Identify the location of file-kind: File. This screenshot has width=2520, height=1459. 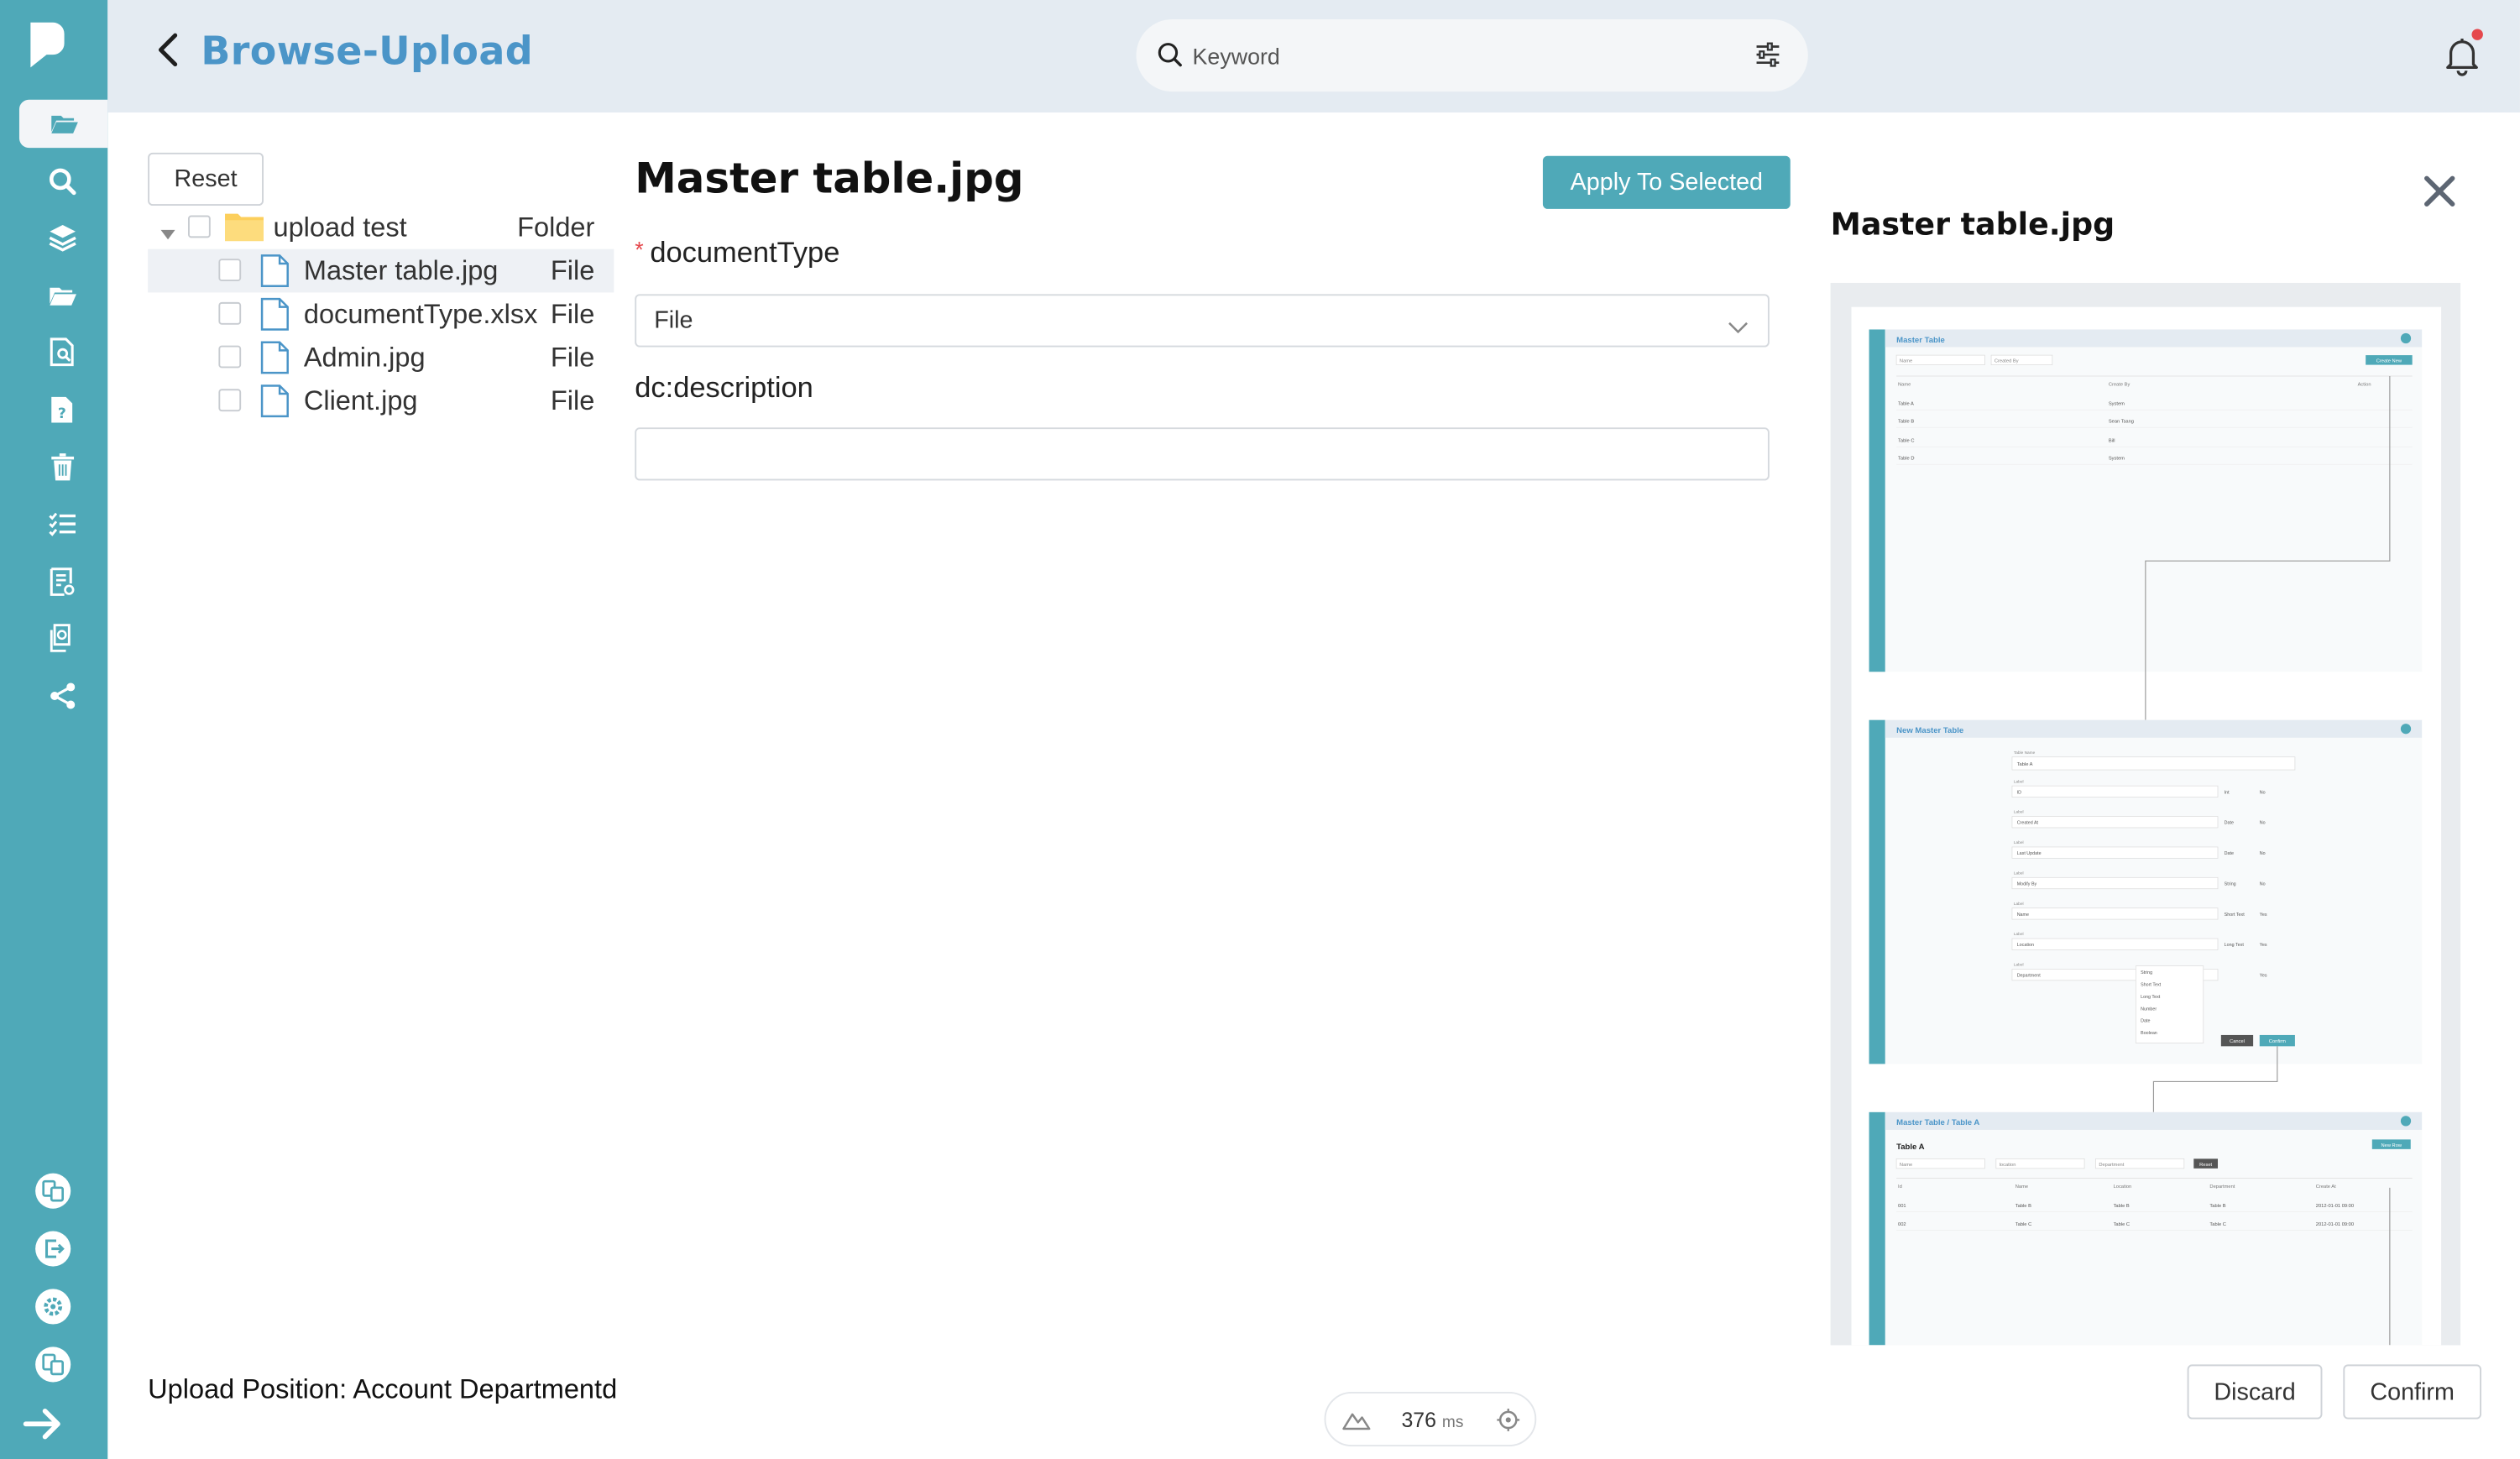
(572, 314).